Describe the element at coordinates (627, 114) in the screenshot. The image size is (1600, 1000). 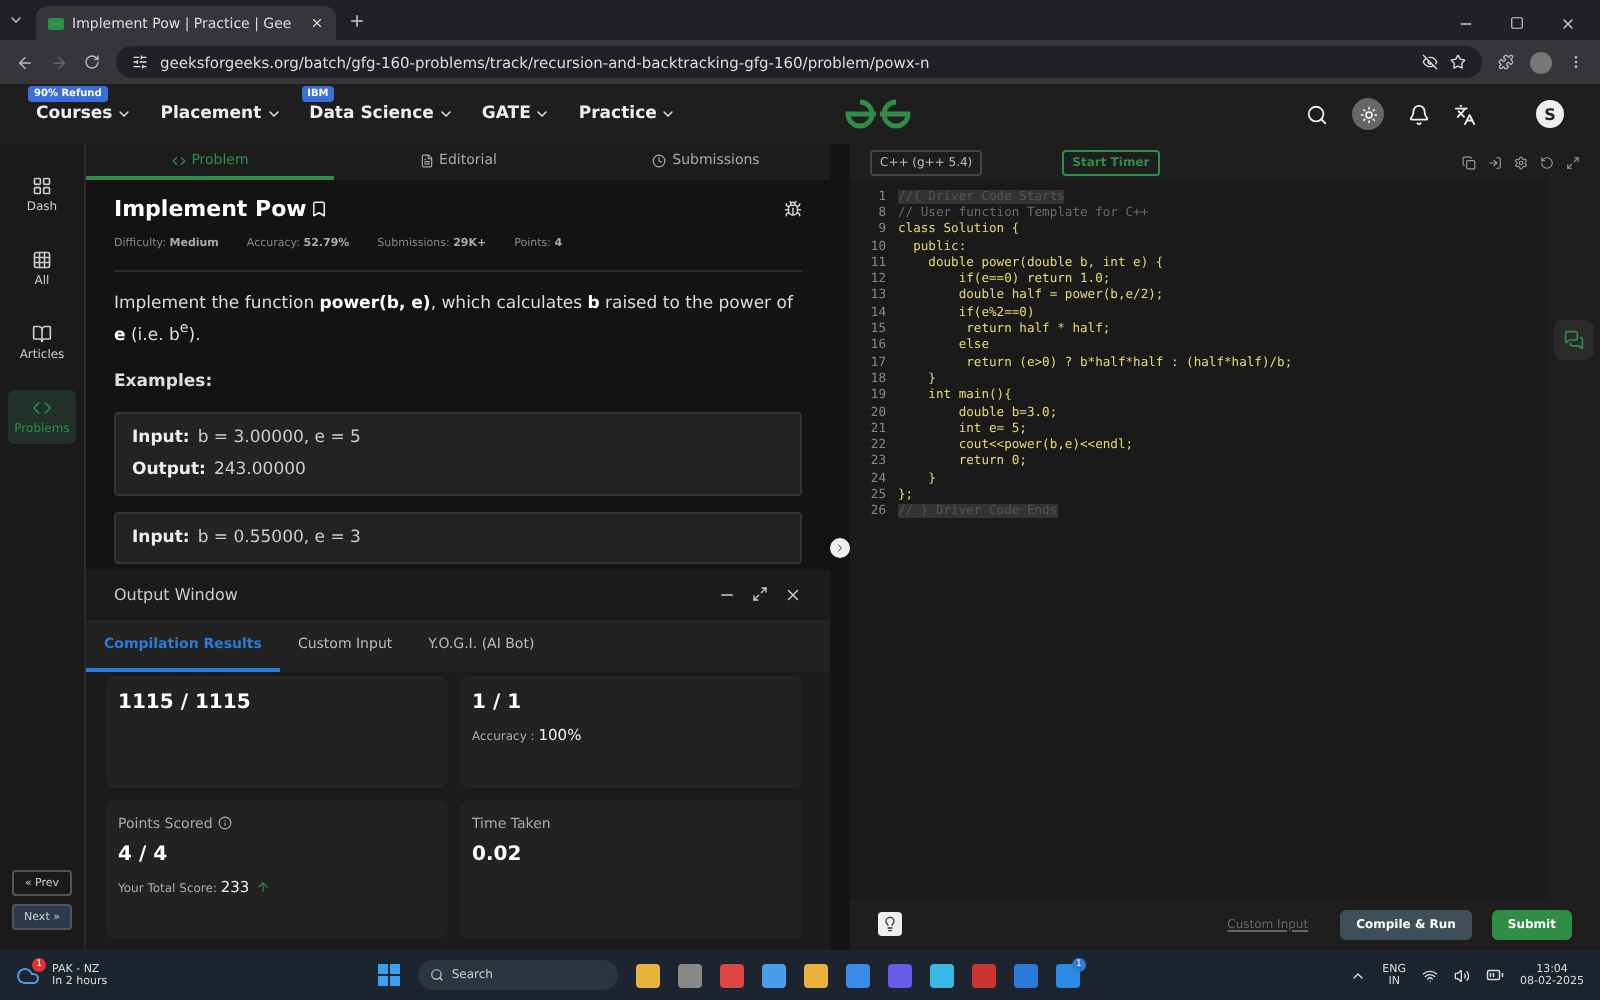
I see `nav-menu-item: Practice` at that location.